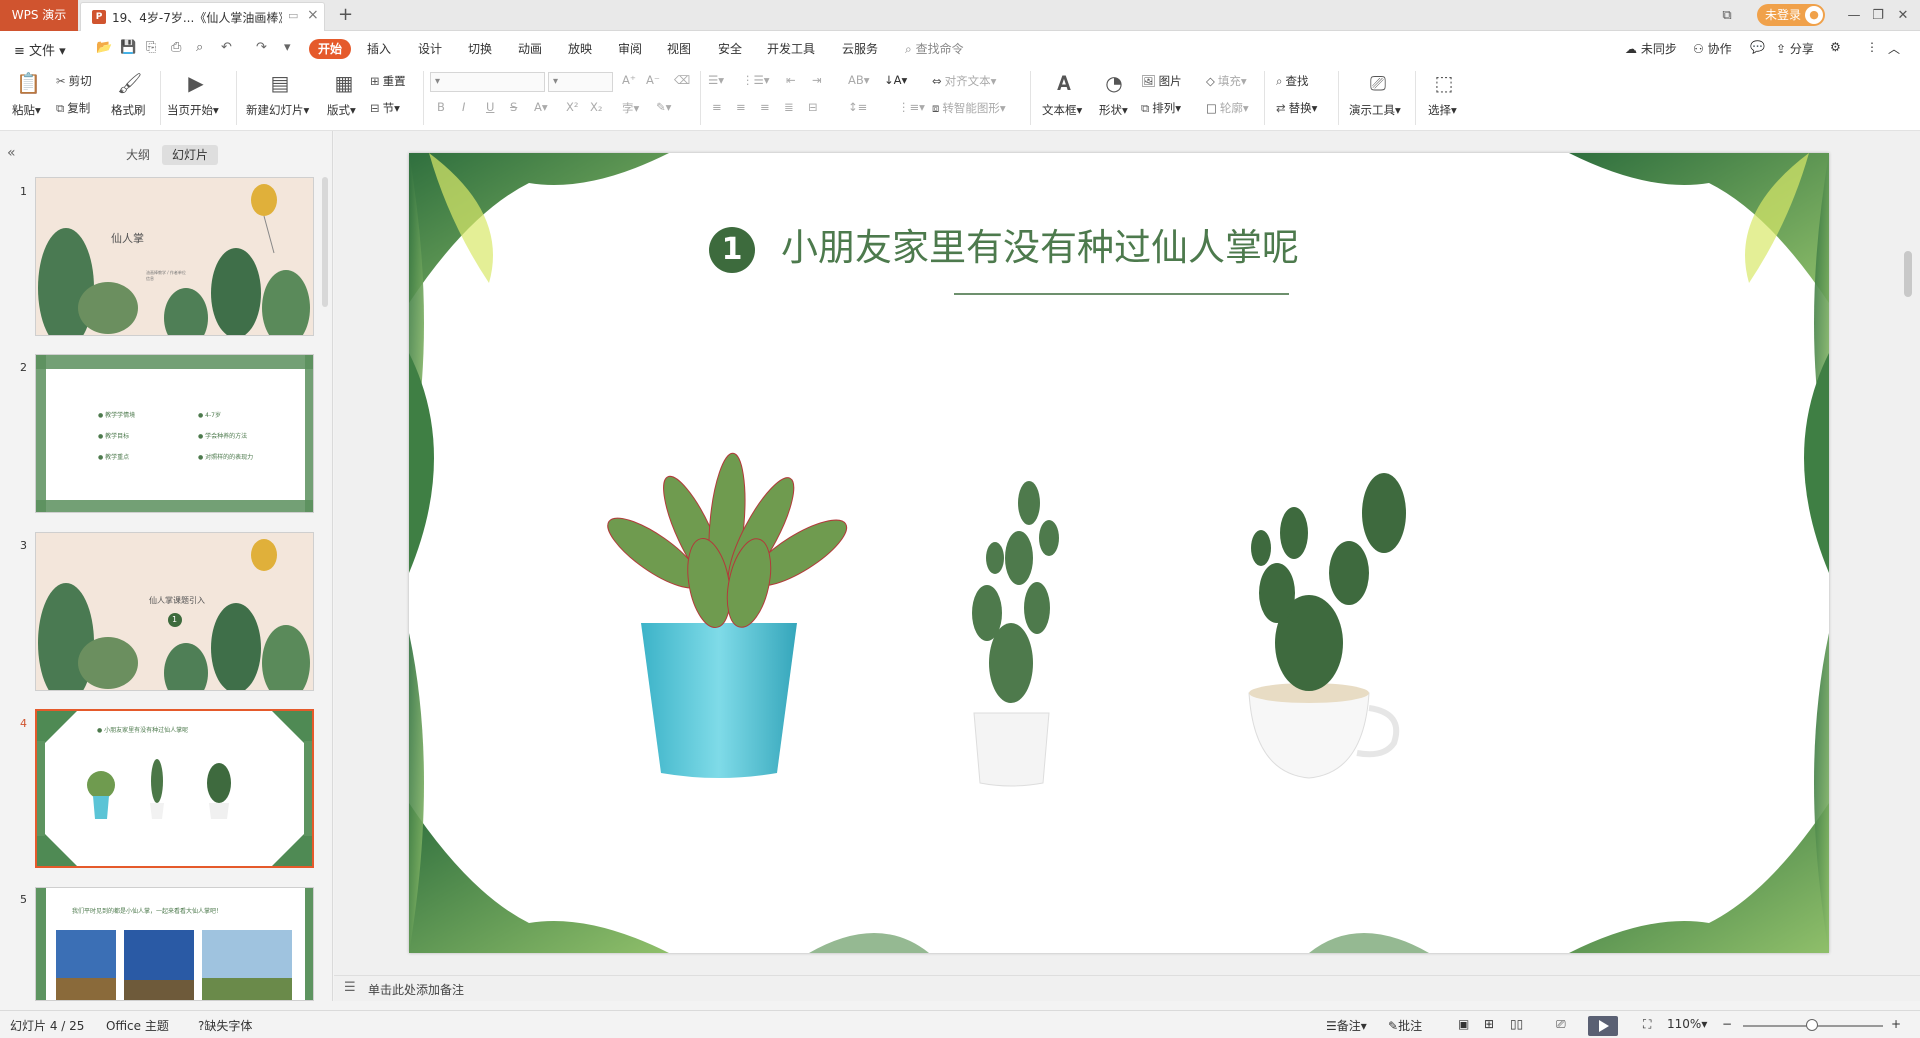 The image size is (1920, 1038). I want to click on format-painter-label: 格式刷, so click(128, 110).